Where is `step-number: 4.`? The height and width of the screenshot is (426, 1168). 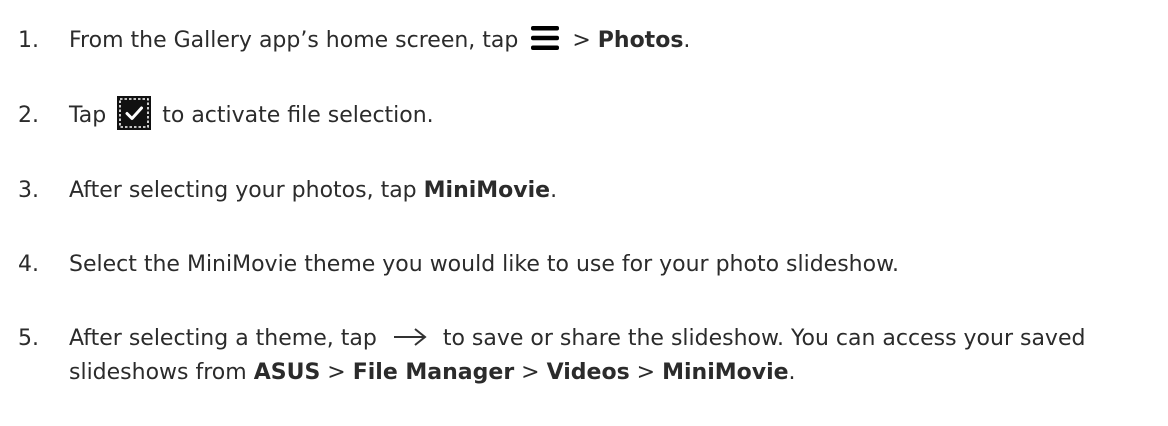 step-number: 4. is located at coordinates (28, 264).